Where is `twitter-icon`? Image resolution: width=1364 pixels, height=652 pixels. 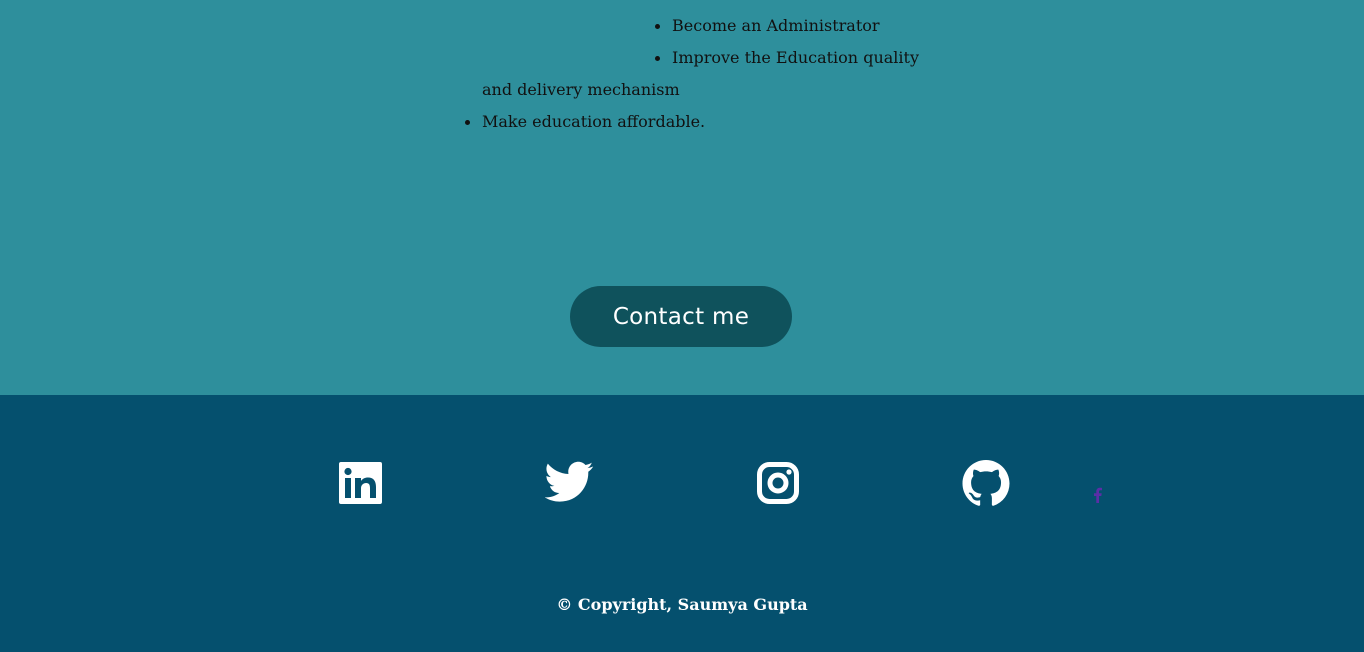
twitter-icon is located at coordinates (569, 482).